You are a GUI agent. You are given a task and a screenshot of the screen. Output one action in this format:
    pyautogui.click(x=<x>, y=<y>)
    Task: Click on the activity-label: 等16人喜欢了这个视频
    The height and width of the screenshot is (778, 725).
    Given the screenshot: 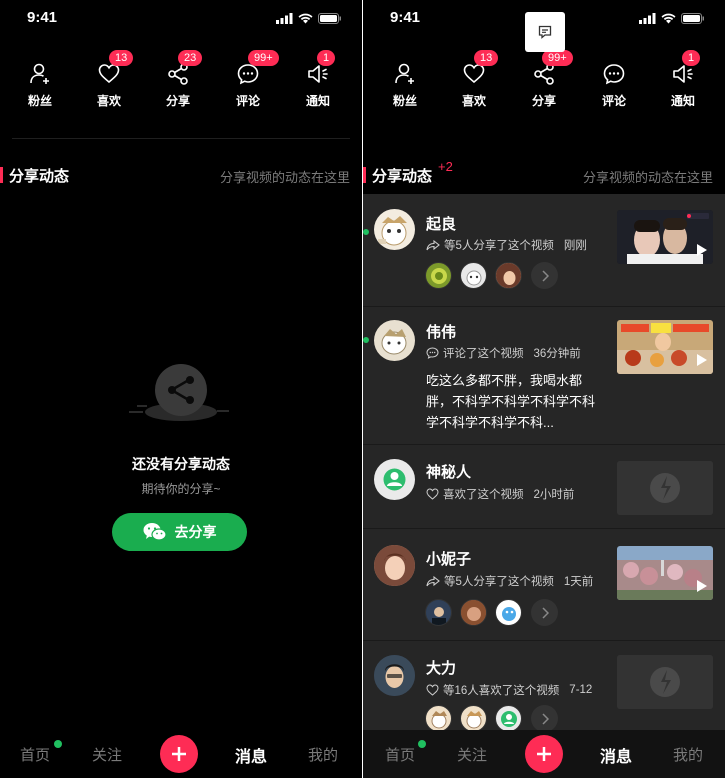 What is the action you would take?
    pyautogui.click(x=501, y=691)
    